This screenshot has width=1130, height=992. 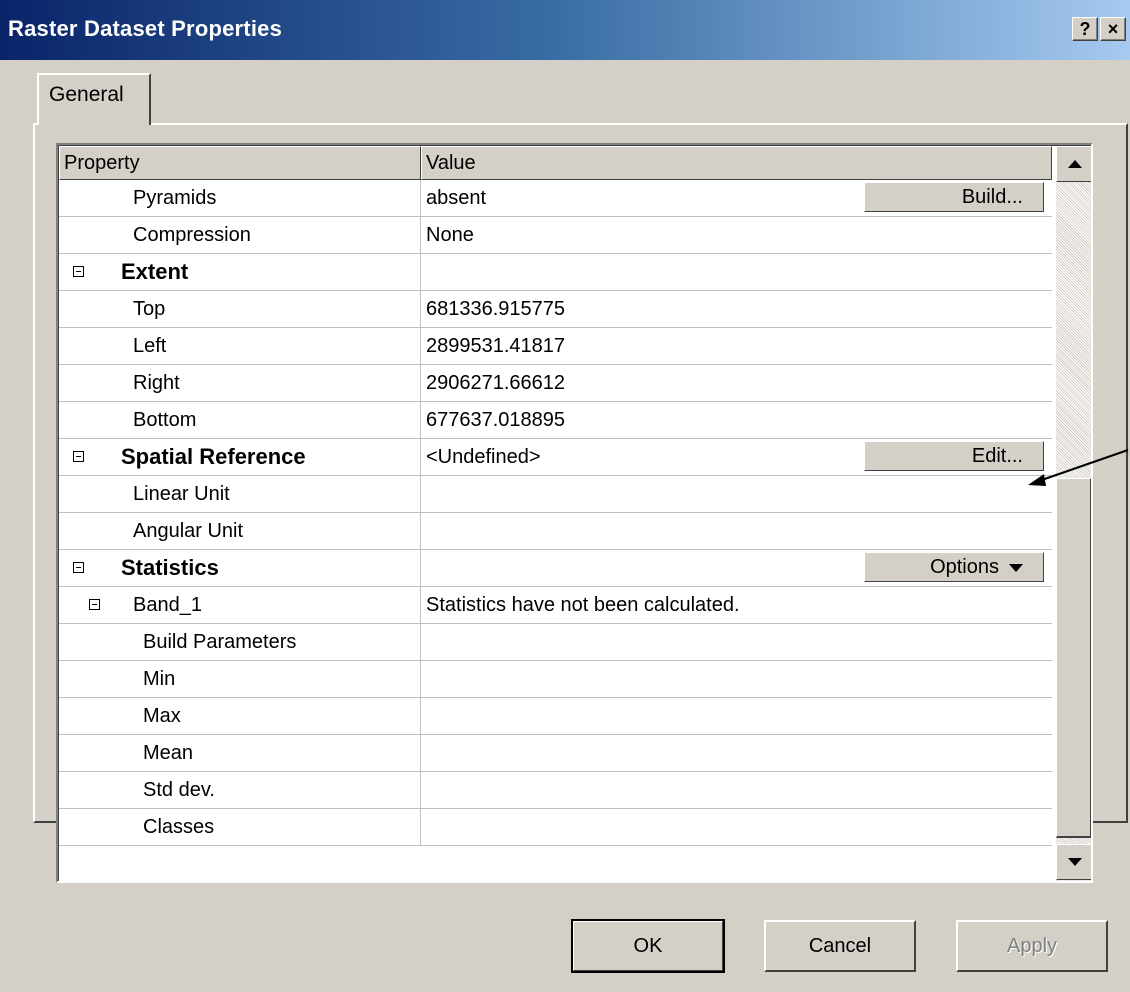 I want to click on tab-general-label: General, so click(x=86, y=94).